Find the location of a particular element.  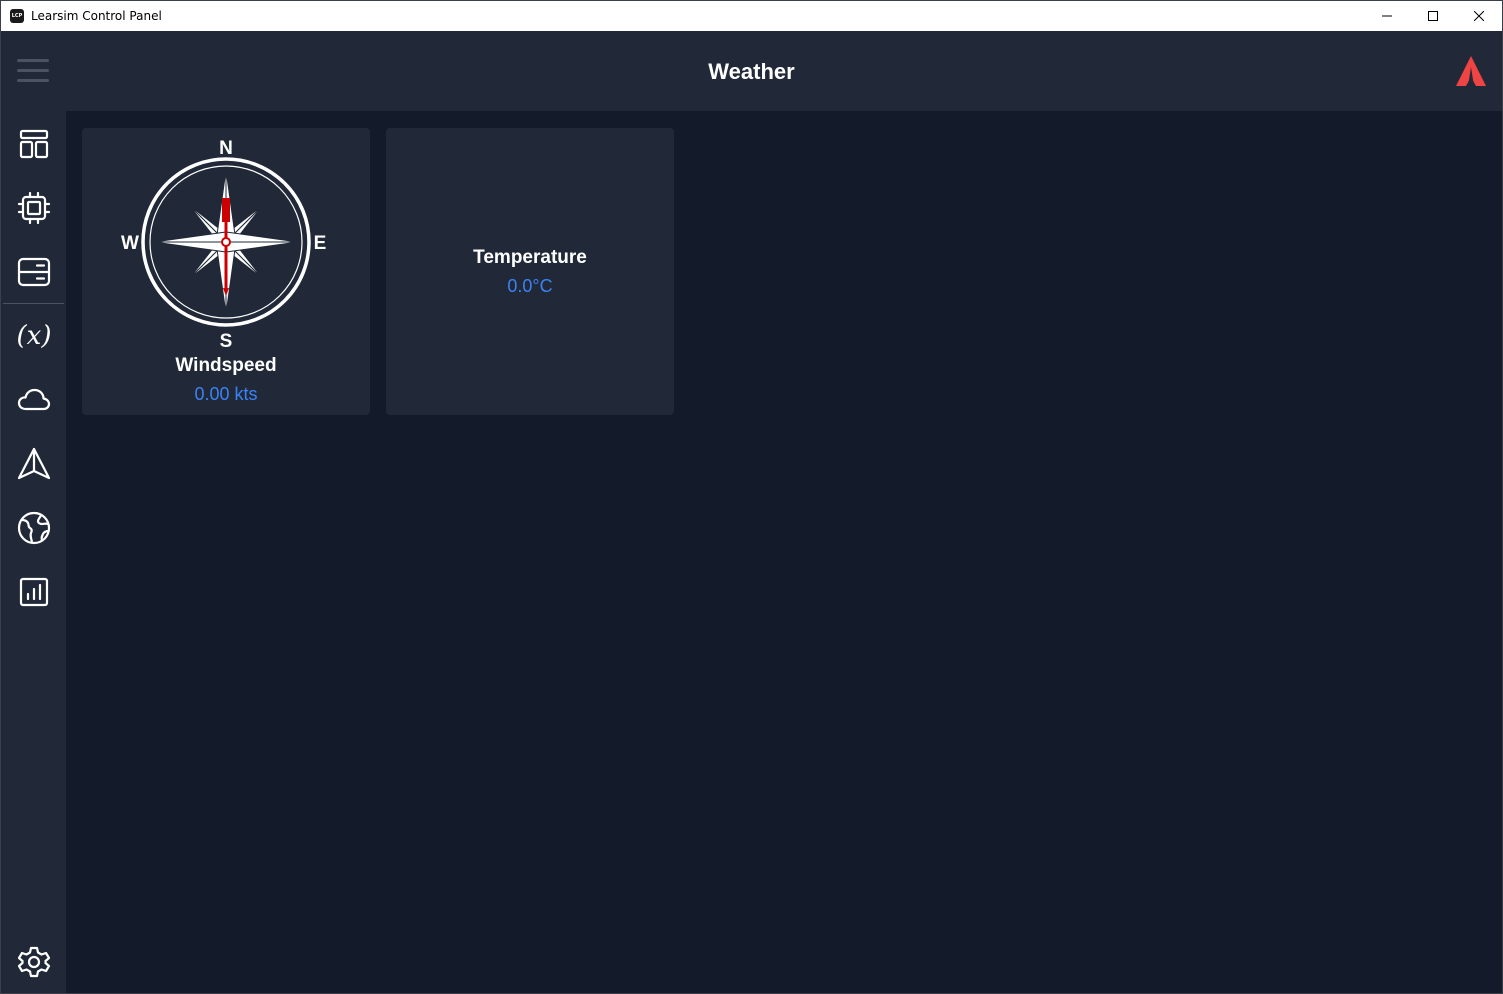

compass-south-label: S is located at coordinates (226, 341).